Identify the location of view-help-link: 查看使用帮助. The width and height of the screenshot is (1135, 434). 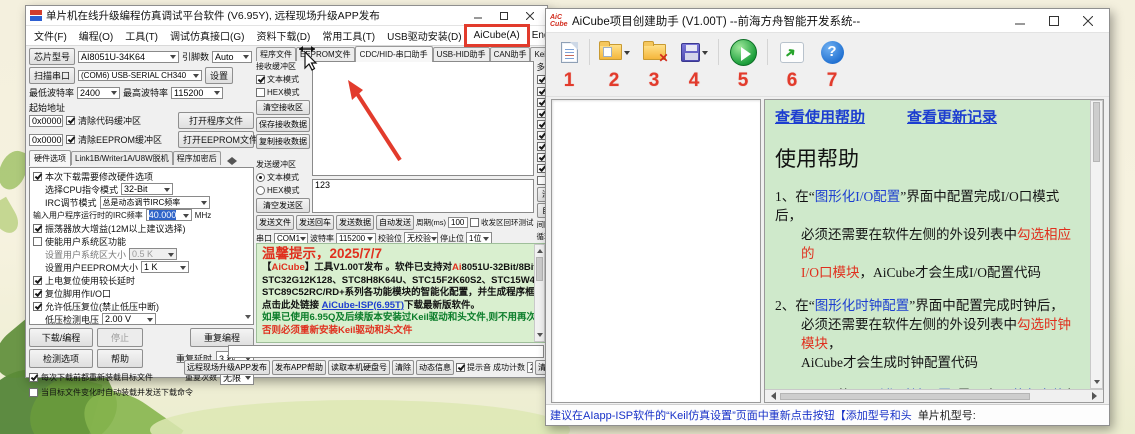
(820, 116).